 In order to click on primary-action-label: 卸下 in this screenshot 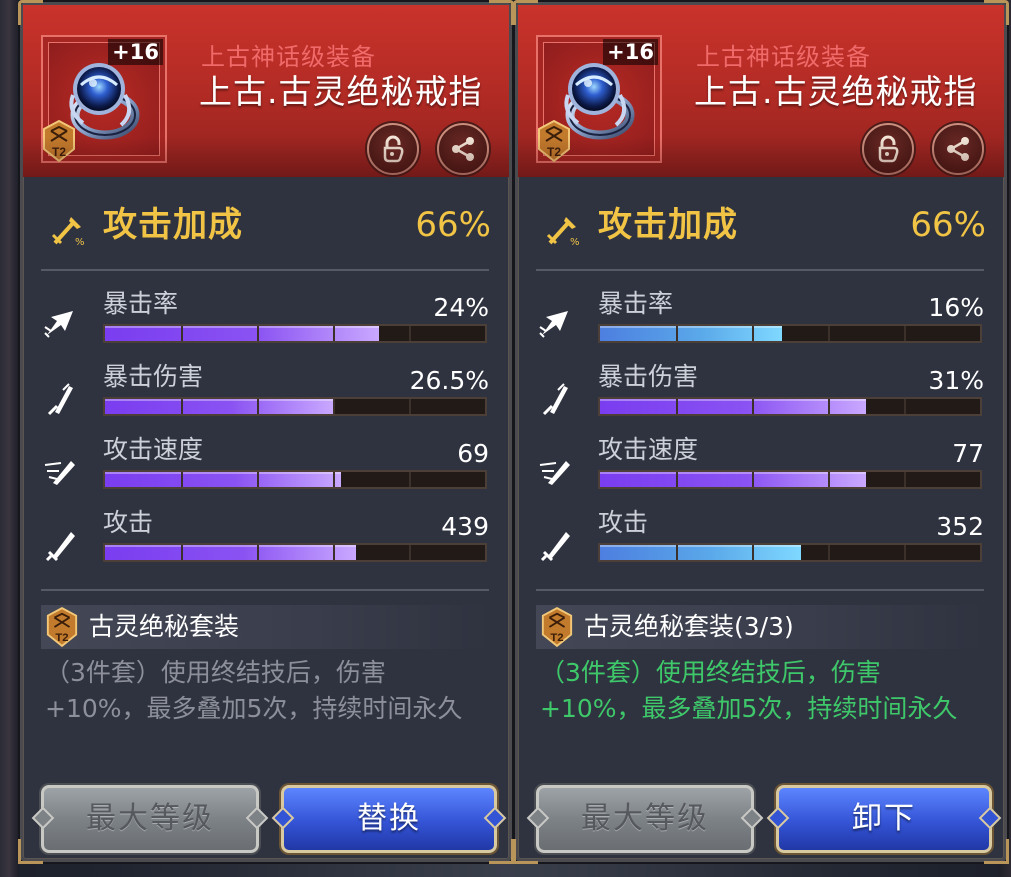, I will do `click(884, 818)`.